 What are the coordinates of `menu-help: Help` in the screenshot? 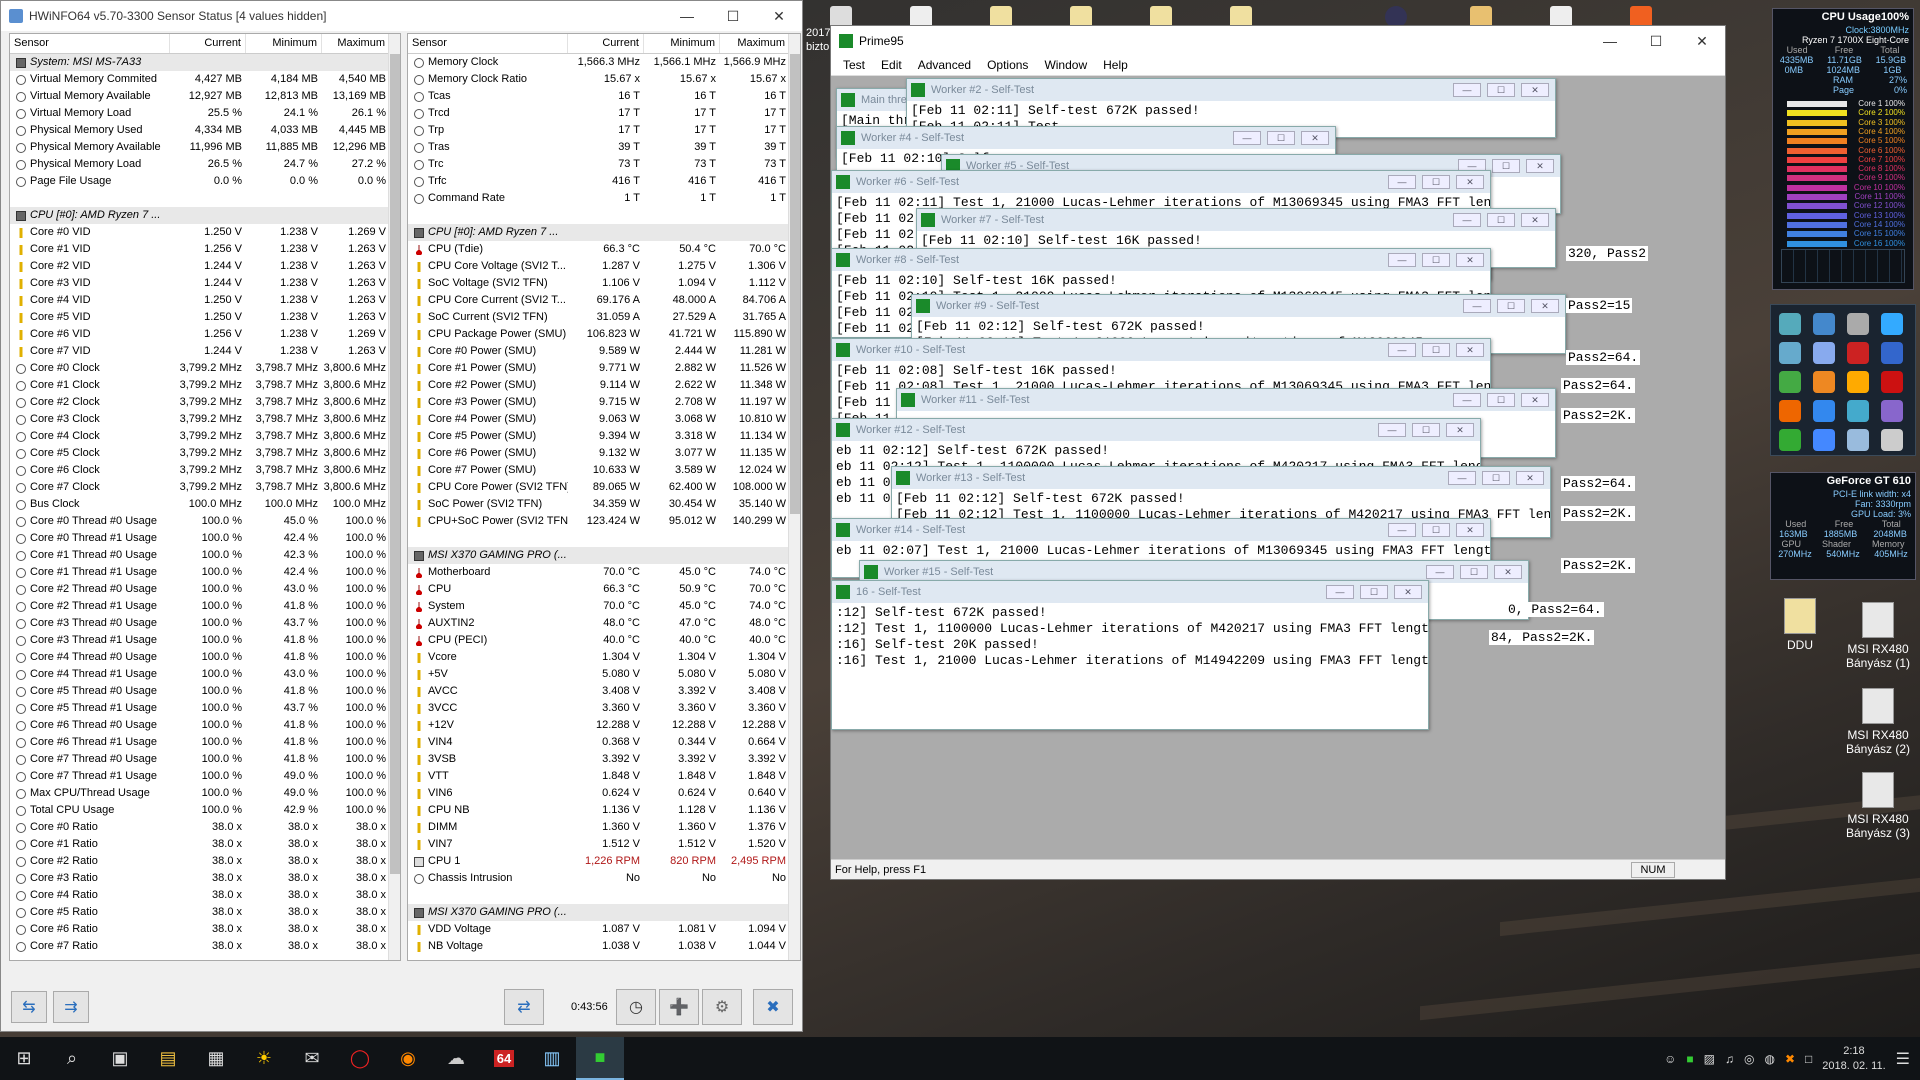 It's located at (1115, 65).